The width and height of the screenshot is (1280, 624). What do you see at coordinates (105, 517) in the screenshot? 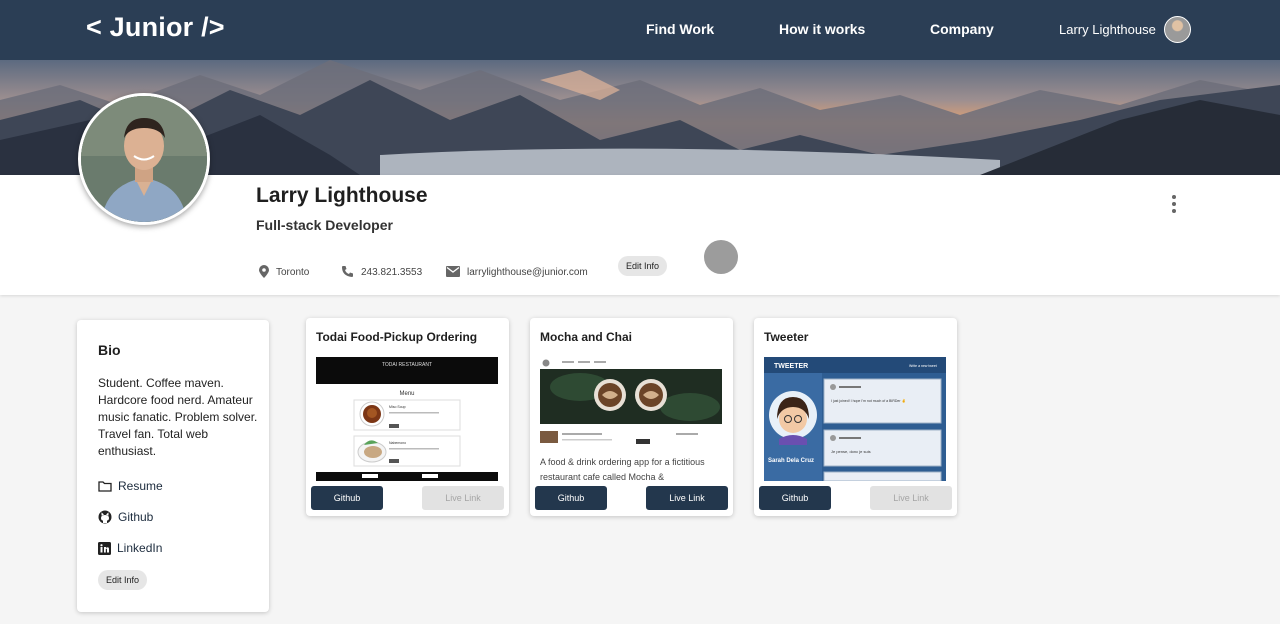
I see `github-icon` at bounding box center [105, 517].